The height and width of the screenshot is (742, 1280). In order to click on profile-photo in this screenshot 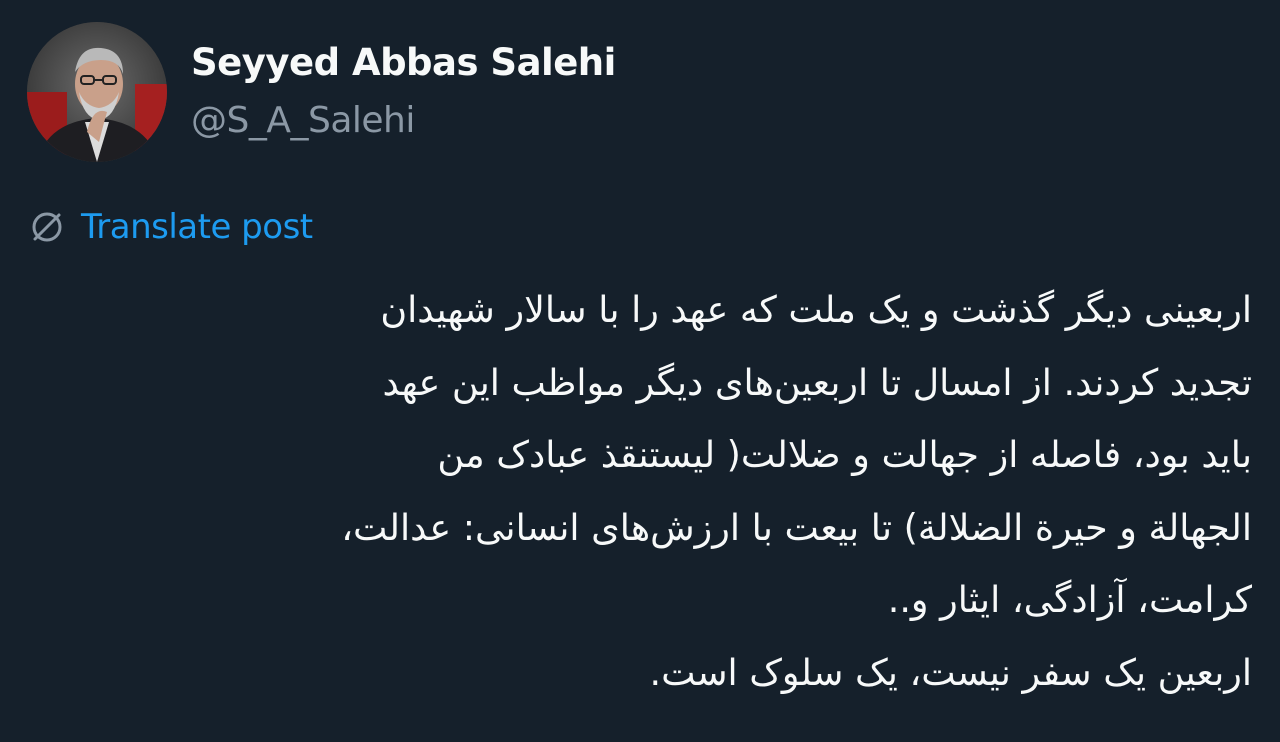, I will do `click(97, 92)`.